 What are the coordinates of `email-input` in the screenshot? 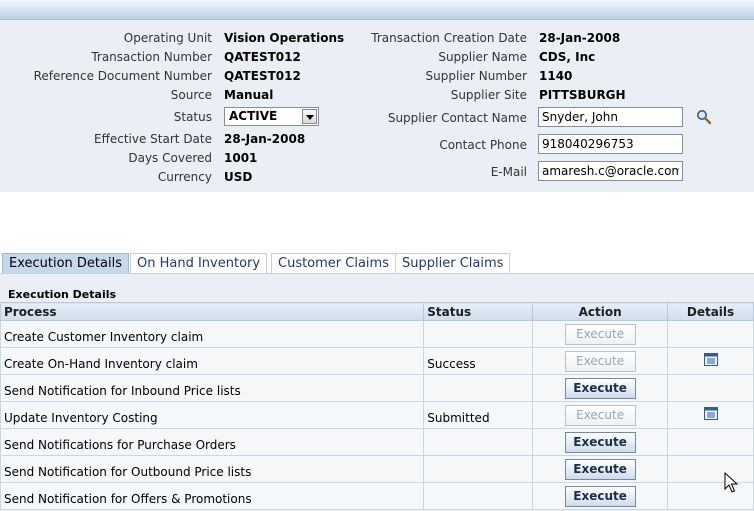 It's located at (610, 171).